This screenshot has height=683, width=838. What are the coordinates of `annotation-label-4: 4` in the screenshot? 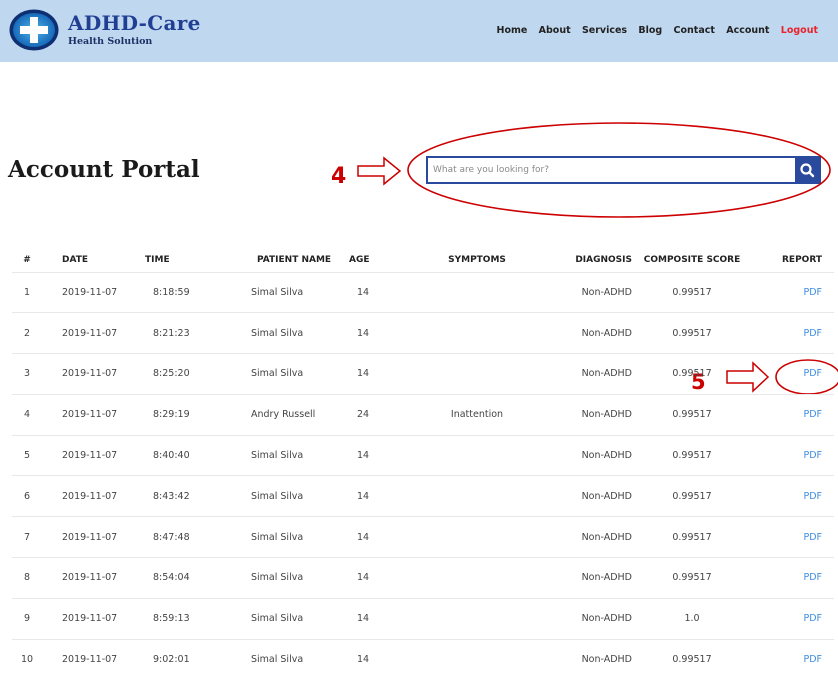 It's located at (338, 176).